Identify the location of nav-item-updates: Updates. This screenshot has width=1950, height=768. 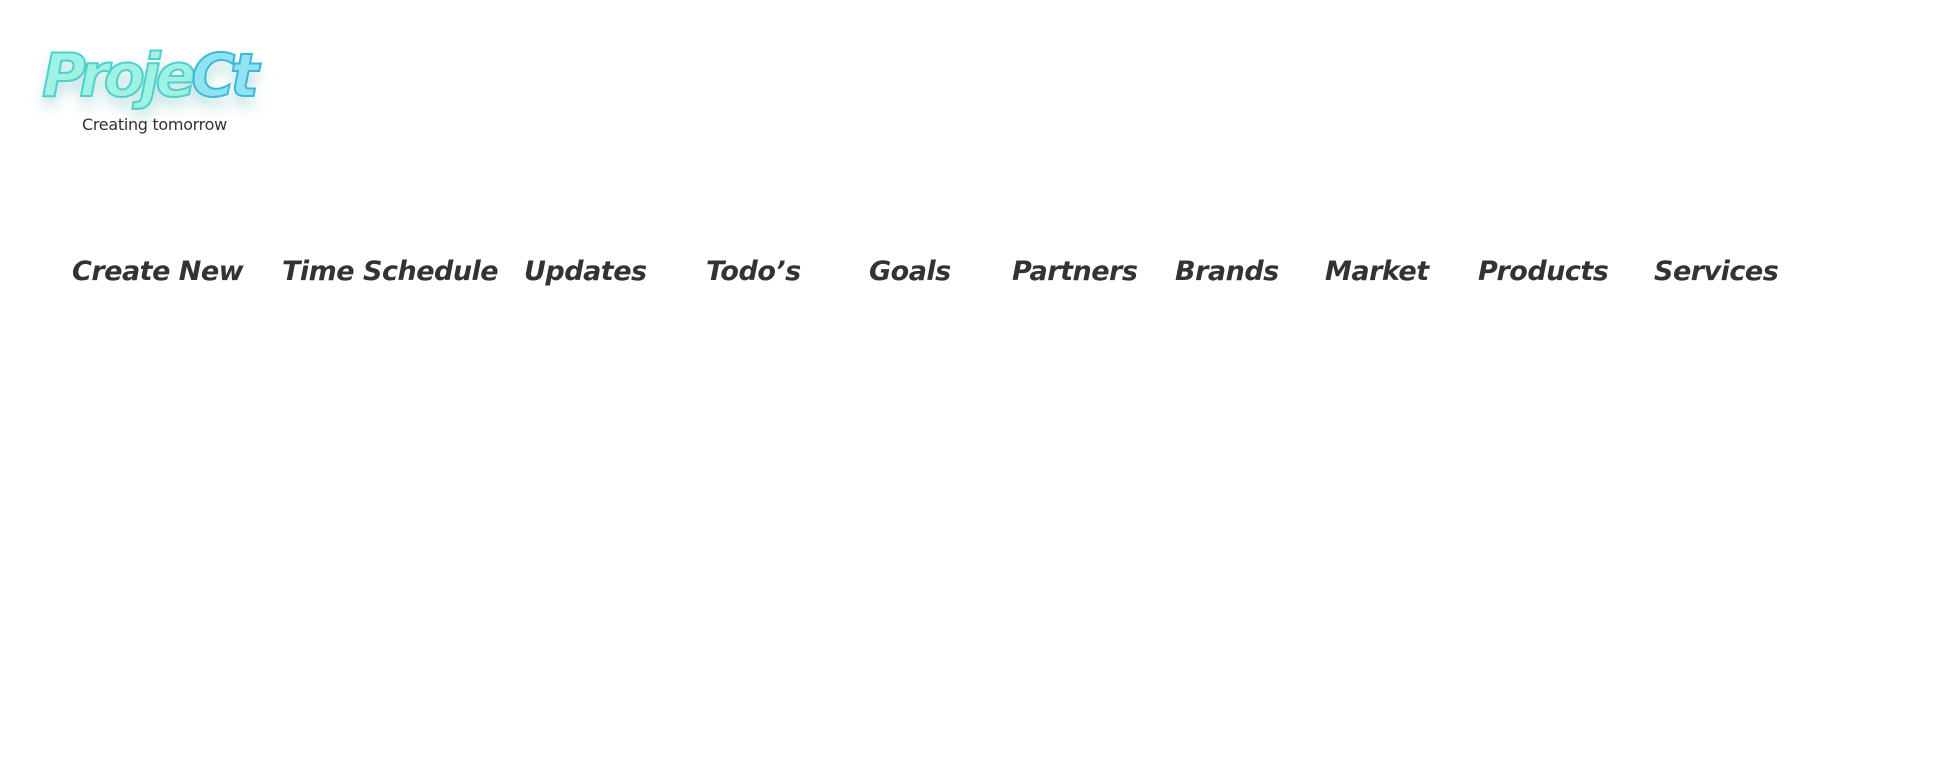
(585, 272).